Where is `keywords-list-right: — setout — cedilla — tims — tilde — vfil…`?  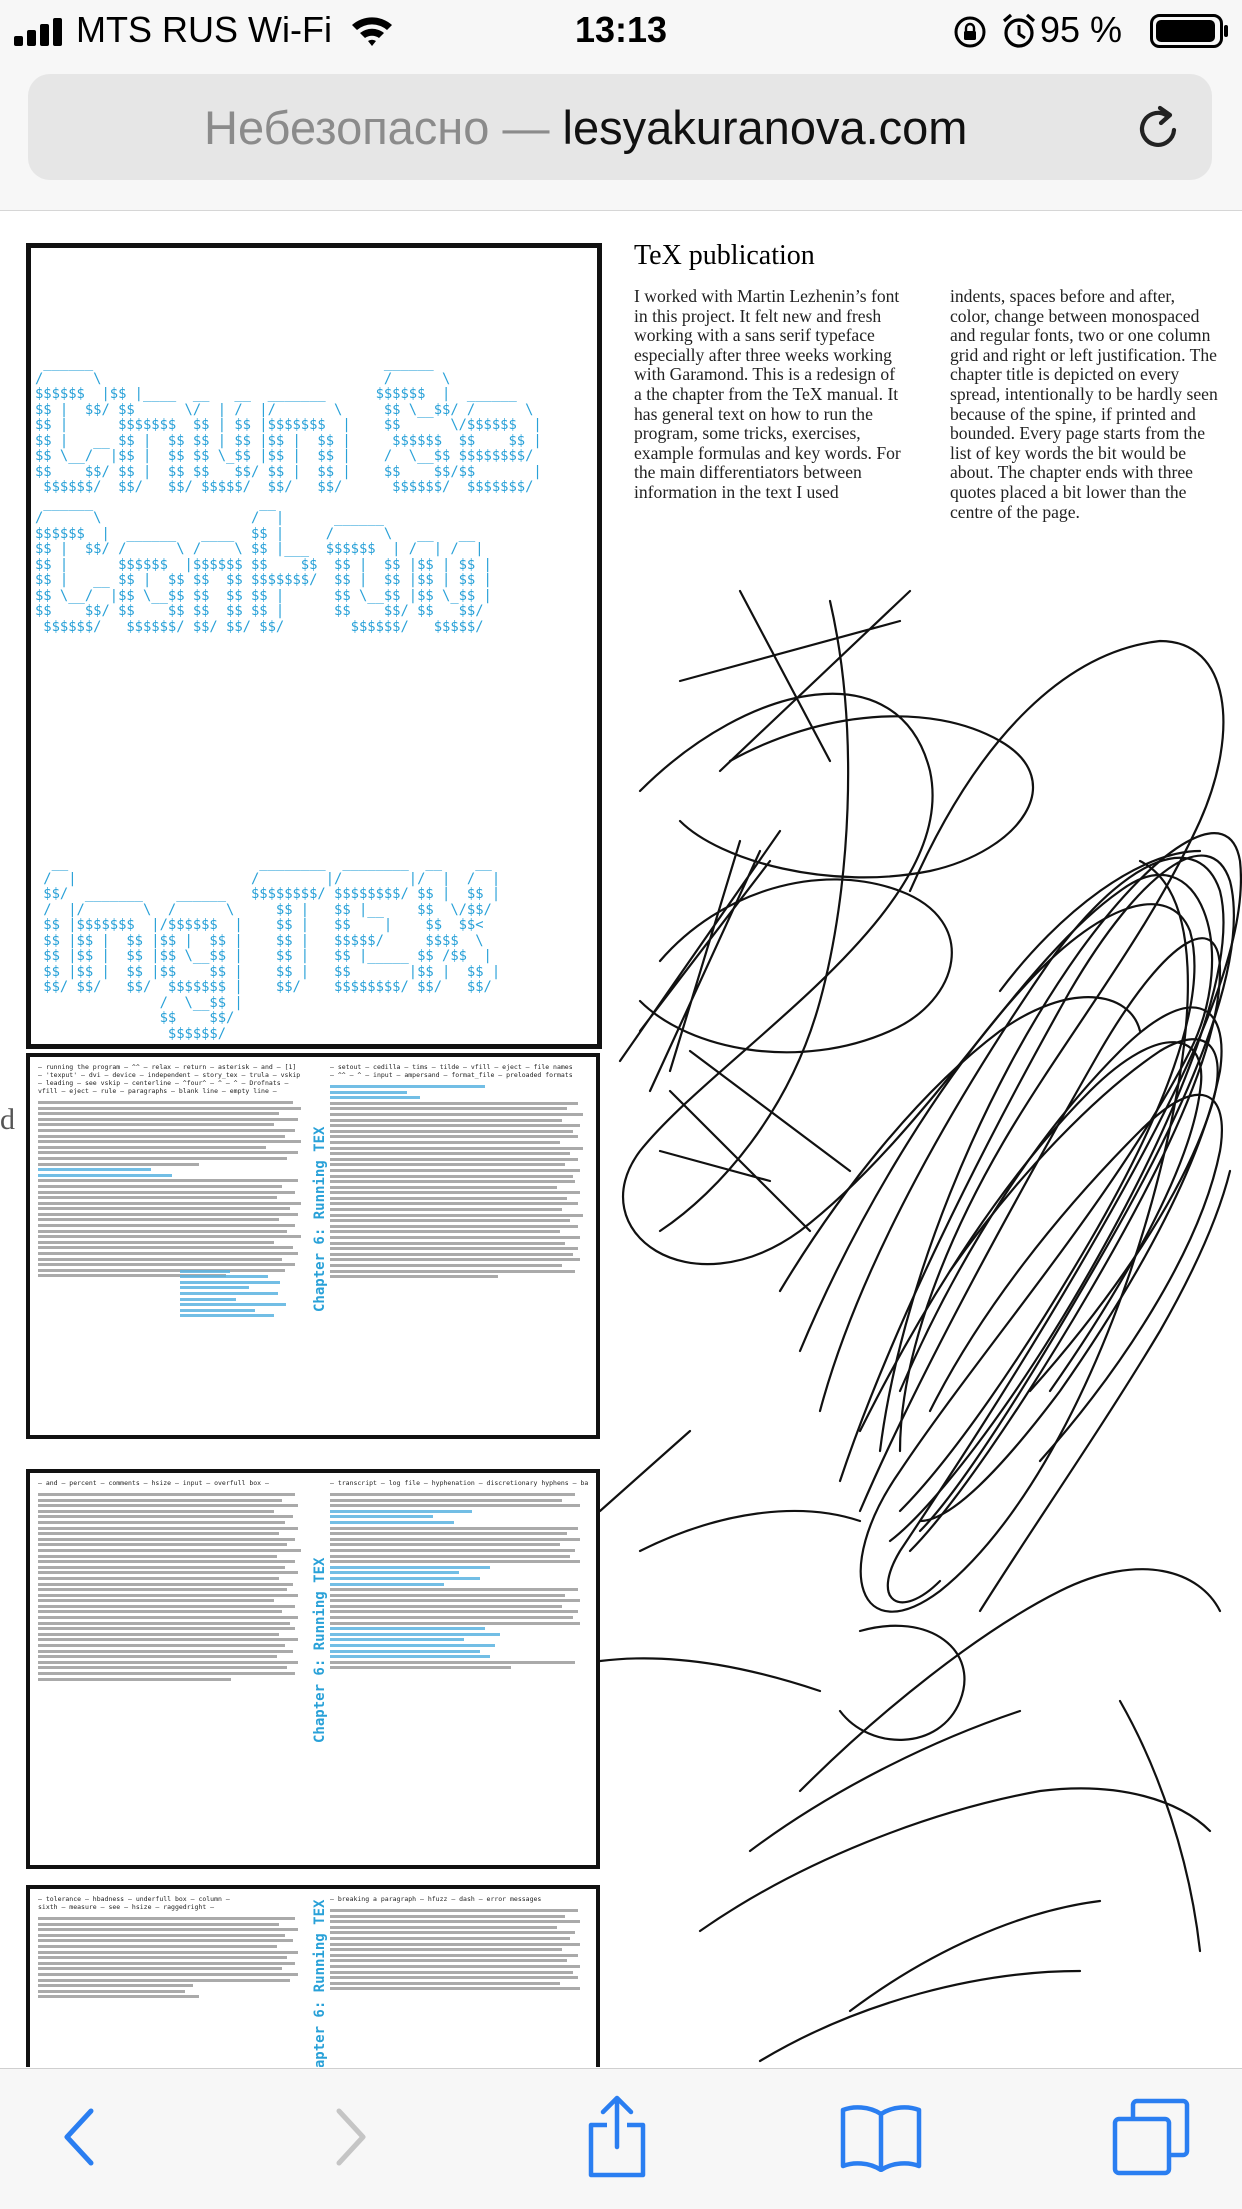 keywords-list-right: — setout — cedilla — tims — tilde — vfil… is located at coordinates (451, 1071).